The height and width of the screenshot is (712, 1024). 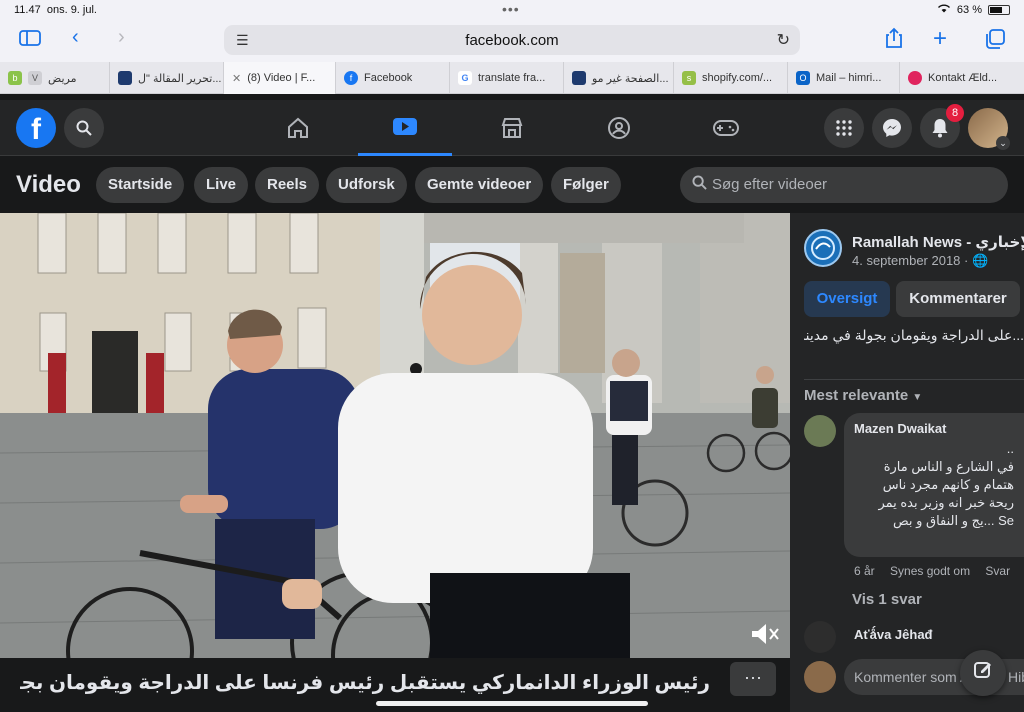 I want to click on facebook-header: f 8 ⌄, so click(x=512, y=128).